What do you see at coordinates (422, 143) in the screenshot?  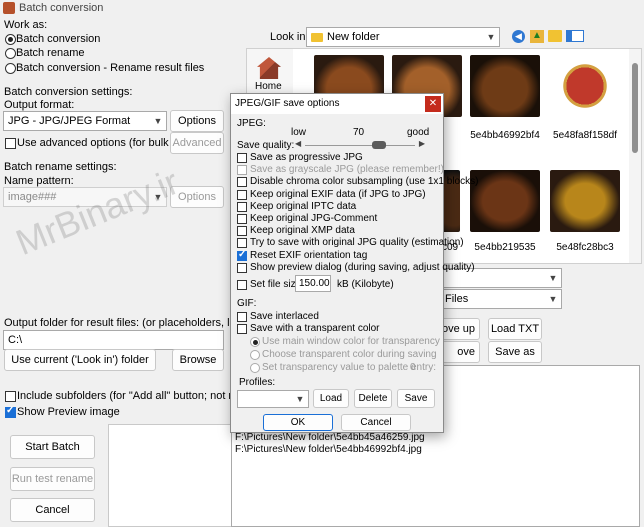 I see `slider-right-arrow: ▶` at bounding box center [422, 143].